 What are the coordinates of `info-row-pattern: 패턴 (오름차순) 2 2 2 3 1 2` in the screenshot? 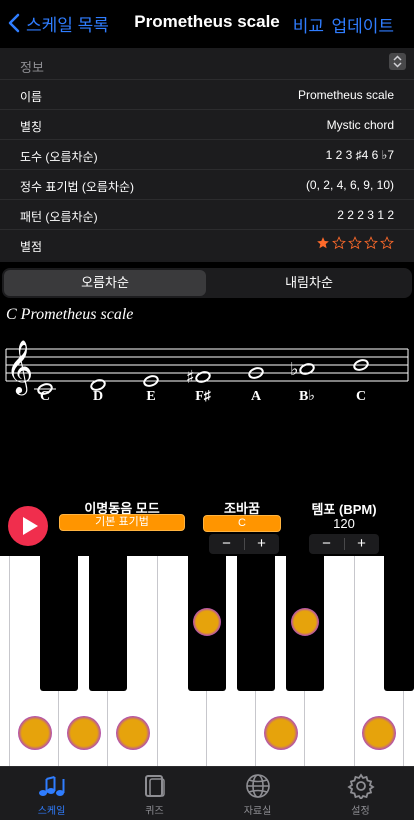 It's located at (207, 215).